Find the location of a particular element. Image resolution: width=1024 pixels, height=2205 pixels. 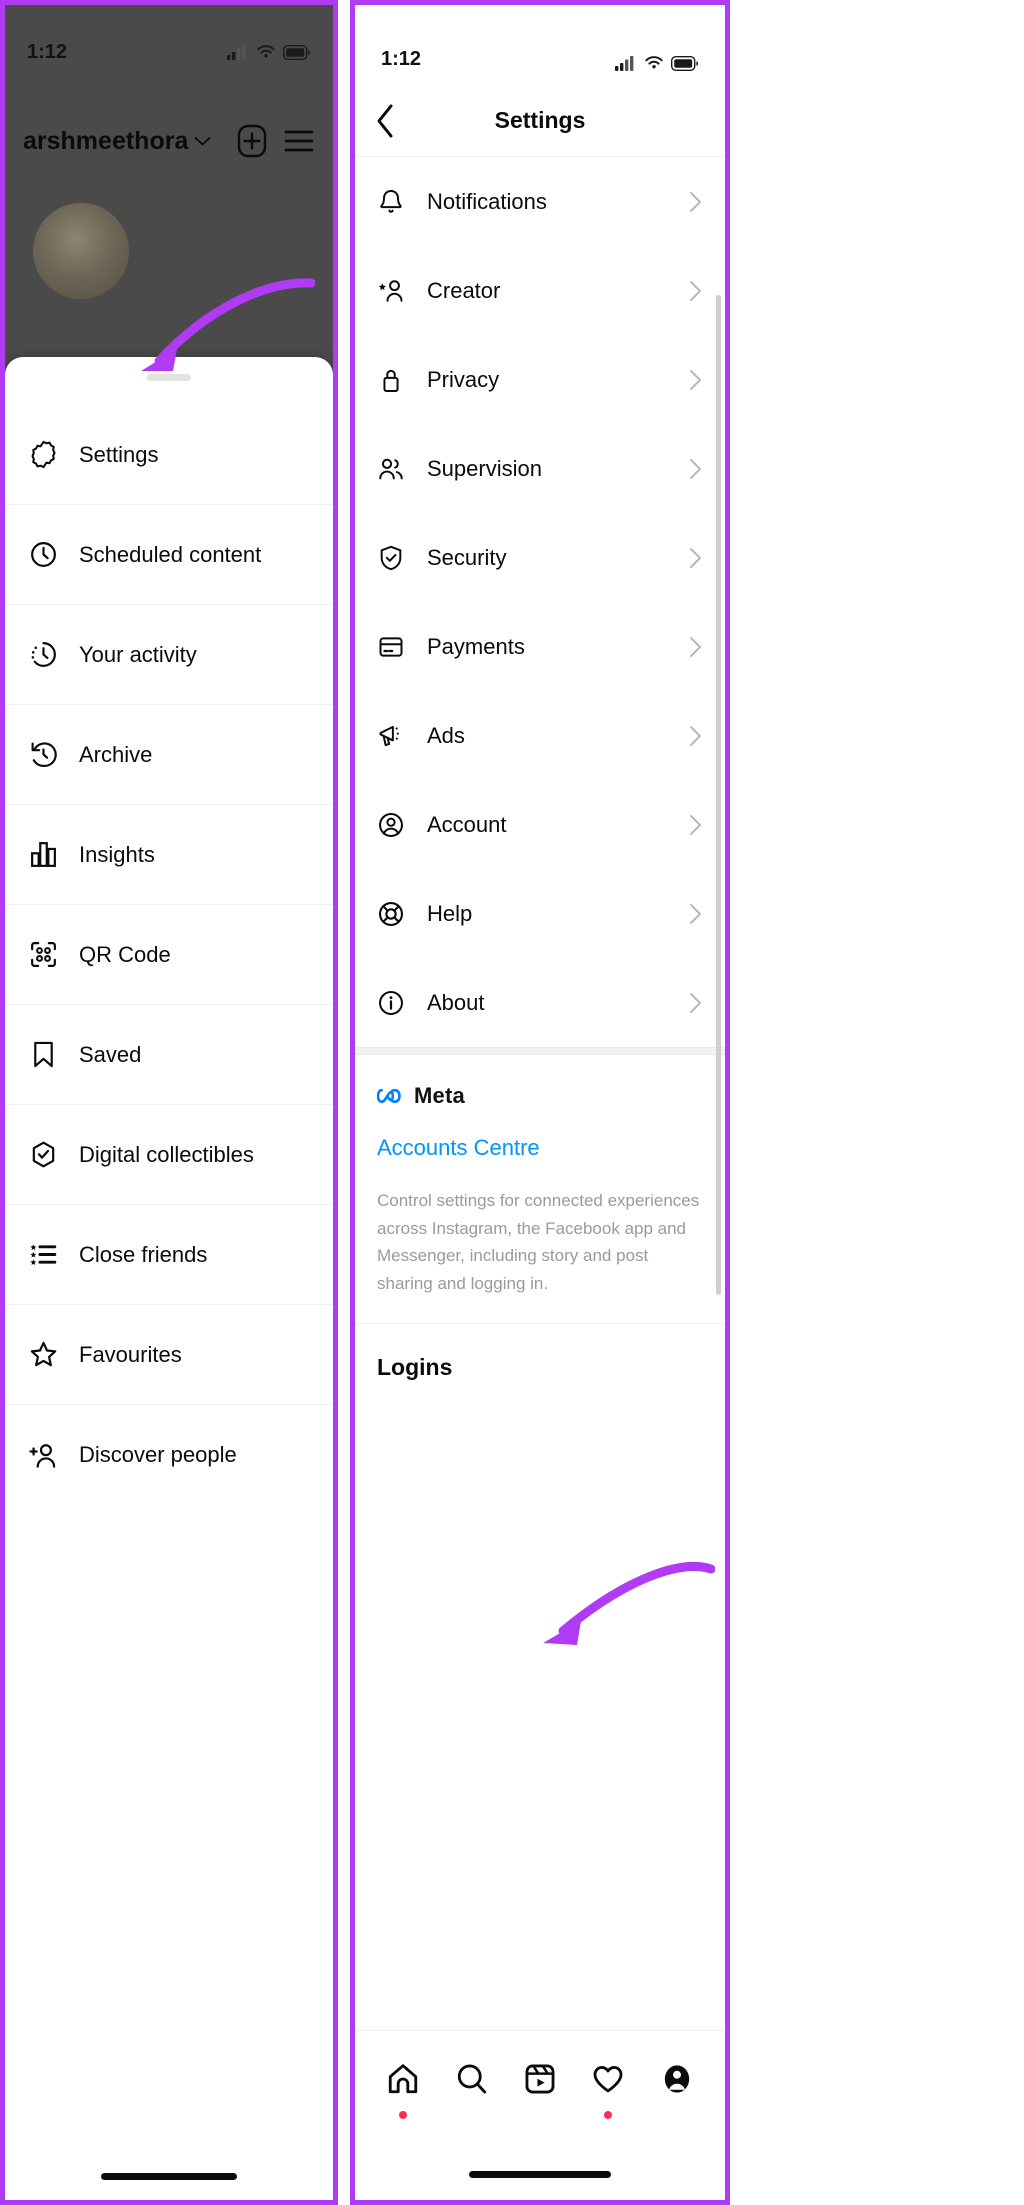

menu-item-label: Discover people is located at coordinates (158, 1454).